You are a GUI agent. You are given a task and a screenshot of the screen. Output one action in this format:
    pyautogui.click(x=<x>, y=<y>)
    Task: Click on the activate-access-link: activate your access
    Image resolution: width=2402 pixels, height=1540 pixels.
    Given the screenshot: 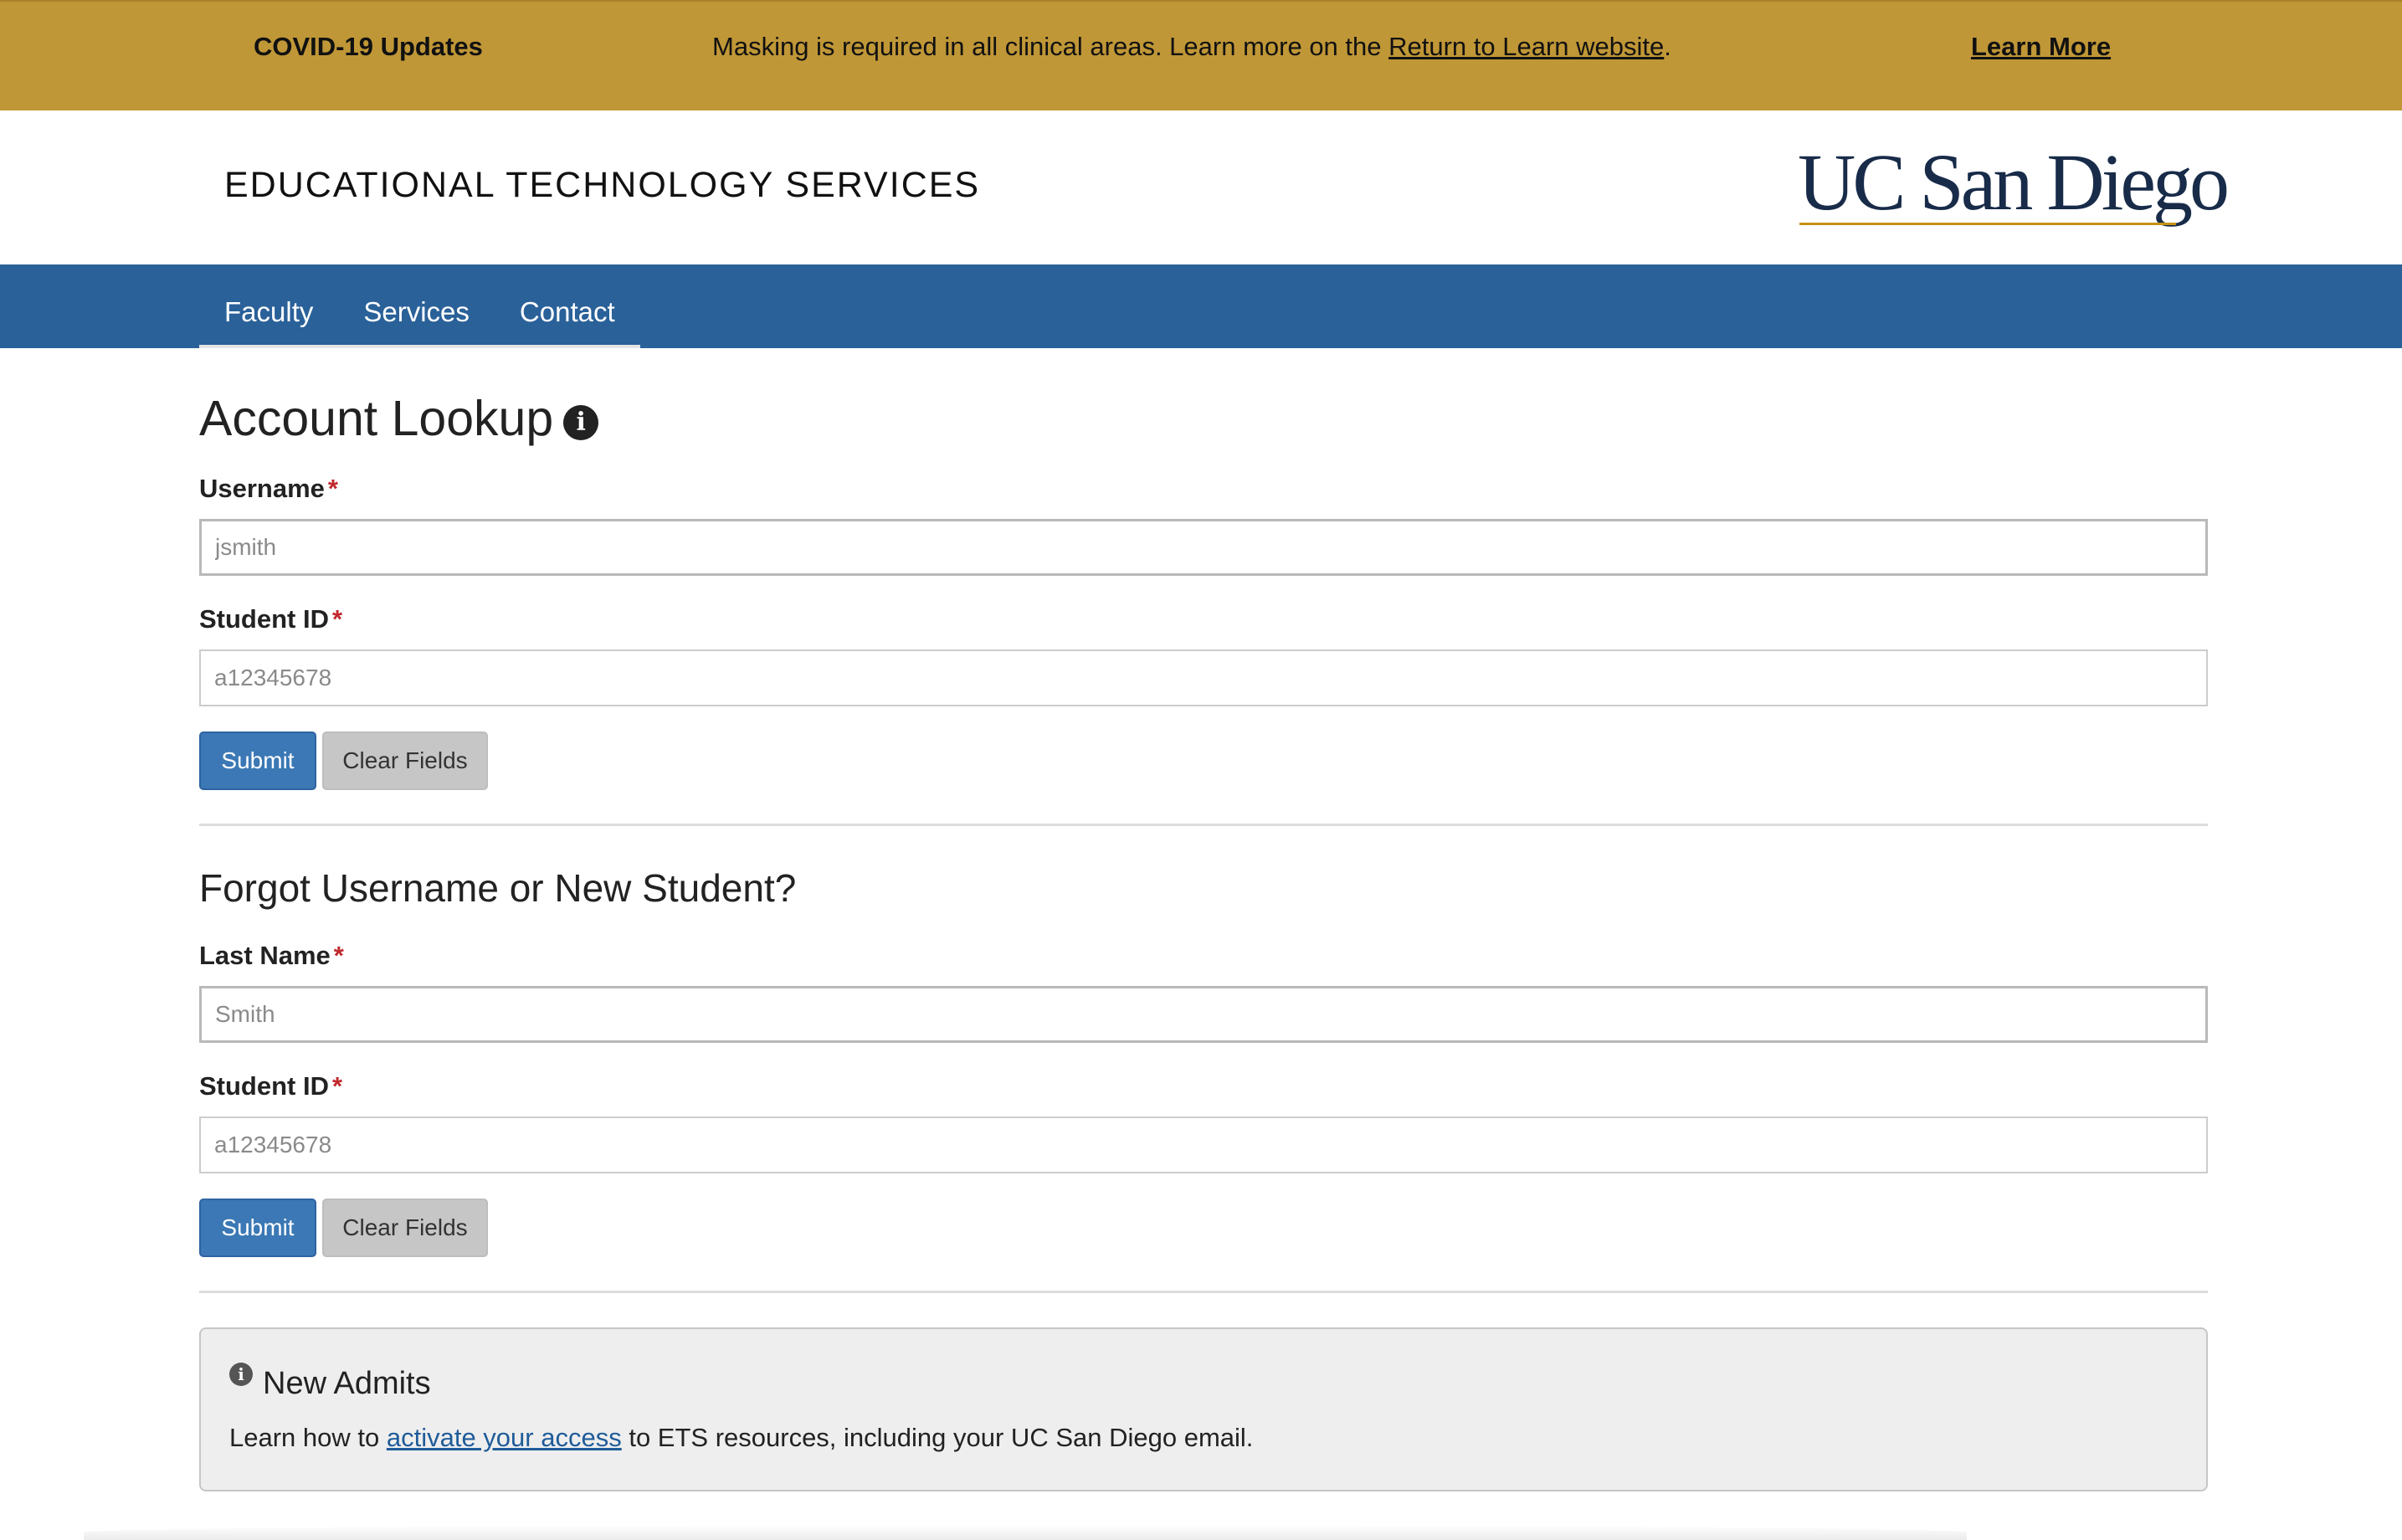 What is the action you would take?
    pyautogui.click(x=504, y=1437)
    